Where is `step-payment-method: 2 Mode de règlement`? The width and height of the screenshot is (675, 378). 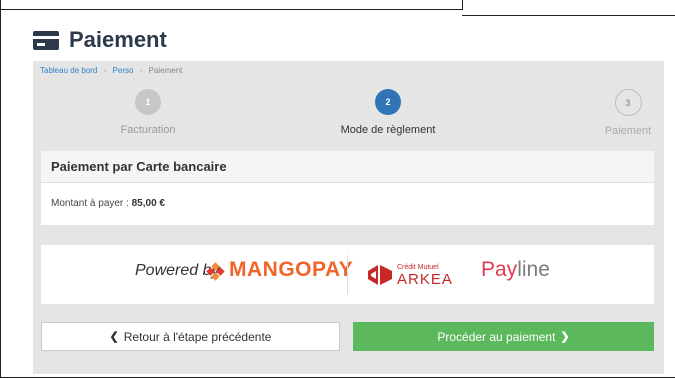 step-payment-method: 2 Mode de règlement is located at coordinates (388, 112).